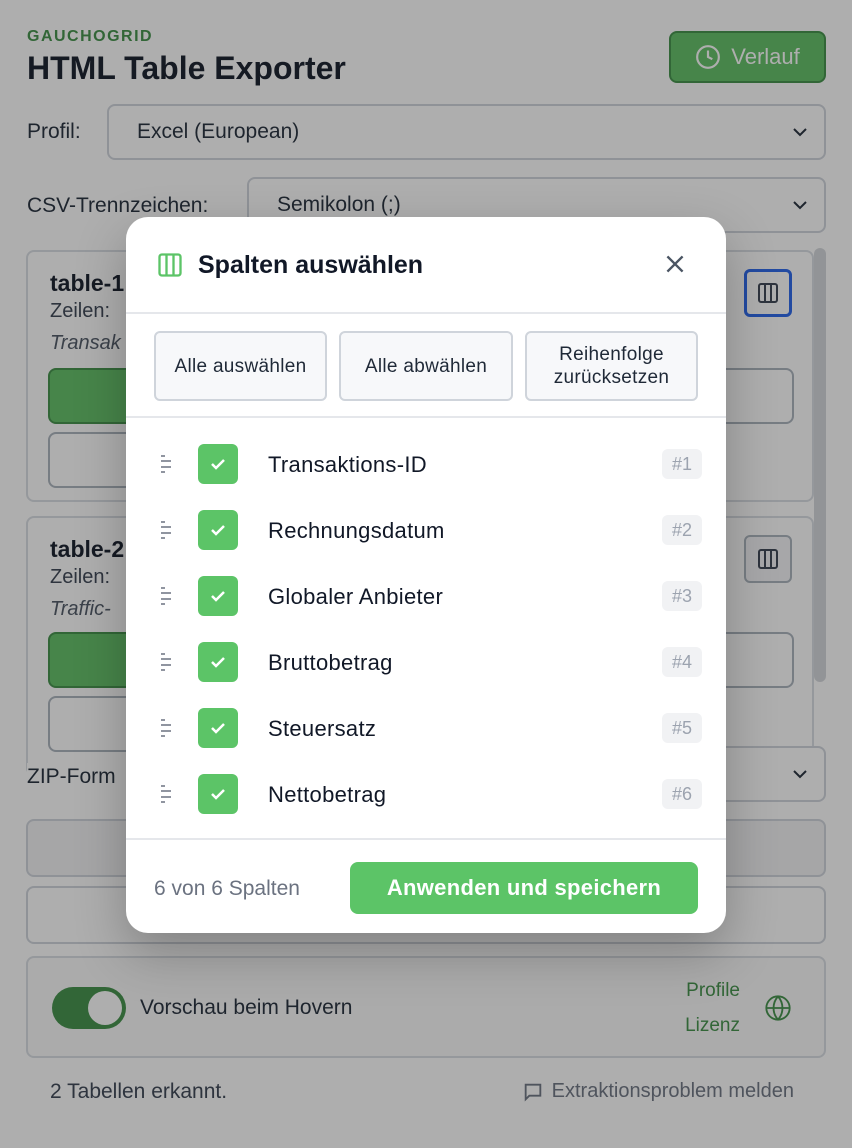 This screenshot has height=1148, width=852. Describe the element at coordinates (611, 377) in the screenshot. I see `reset-order-line2: zurücksetzen` at that location.